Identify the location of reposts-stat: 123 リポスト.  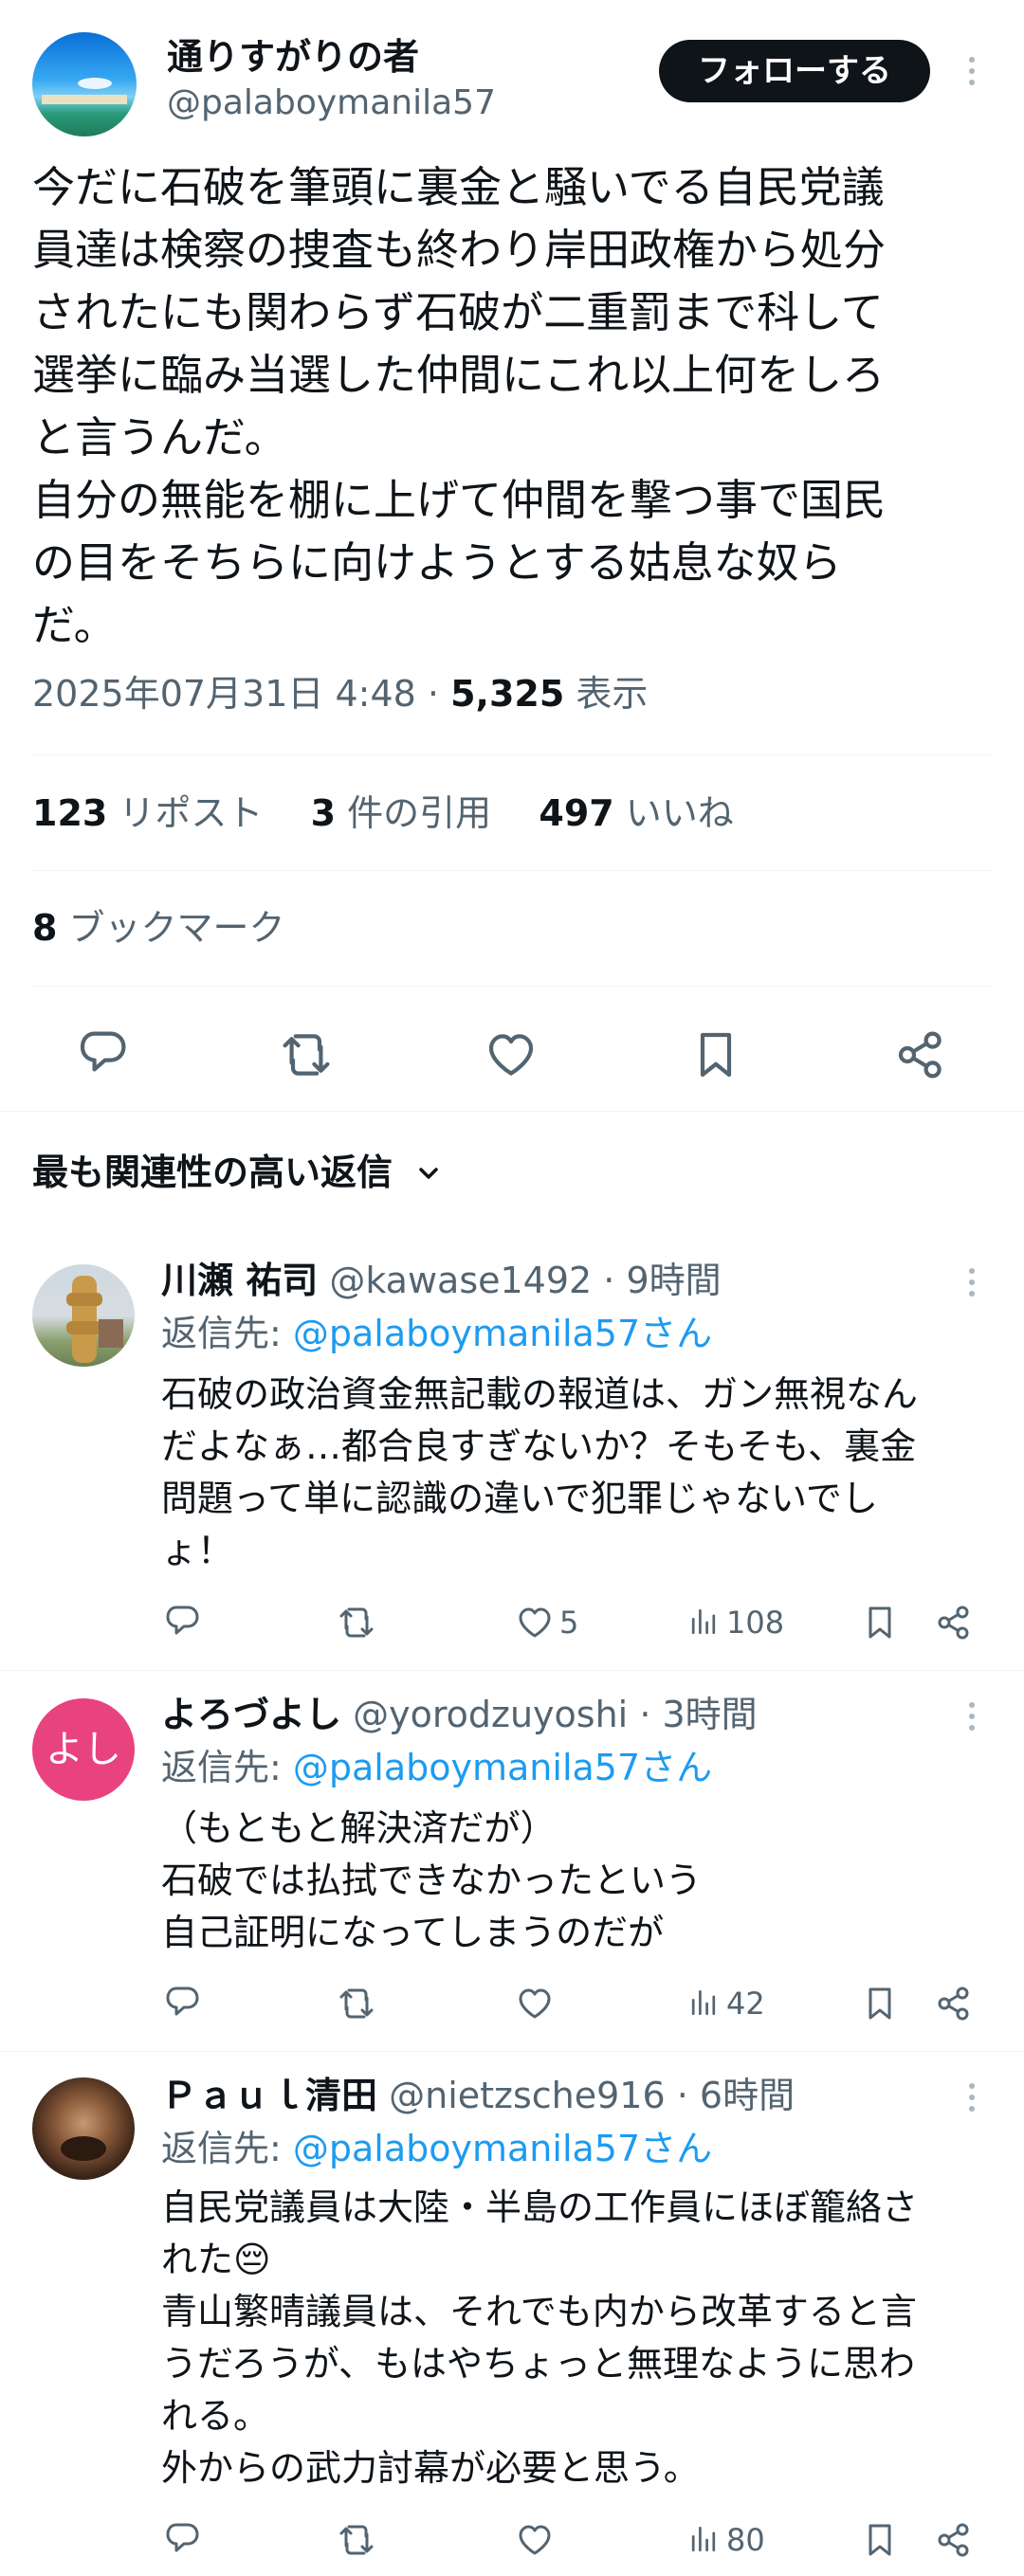
(153, 813).